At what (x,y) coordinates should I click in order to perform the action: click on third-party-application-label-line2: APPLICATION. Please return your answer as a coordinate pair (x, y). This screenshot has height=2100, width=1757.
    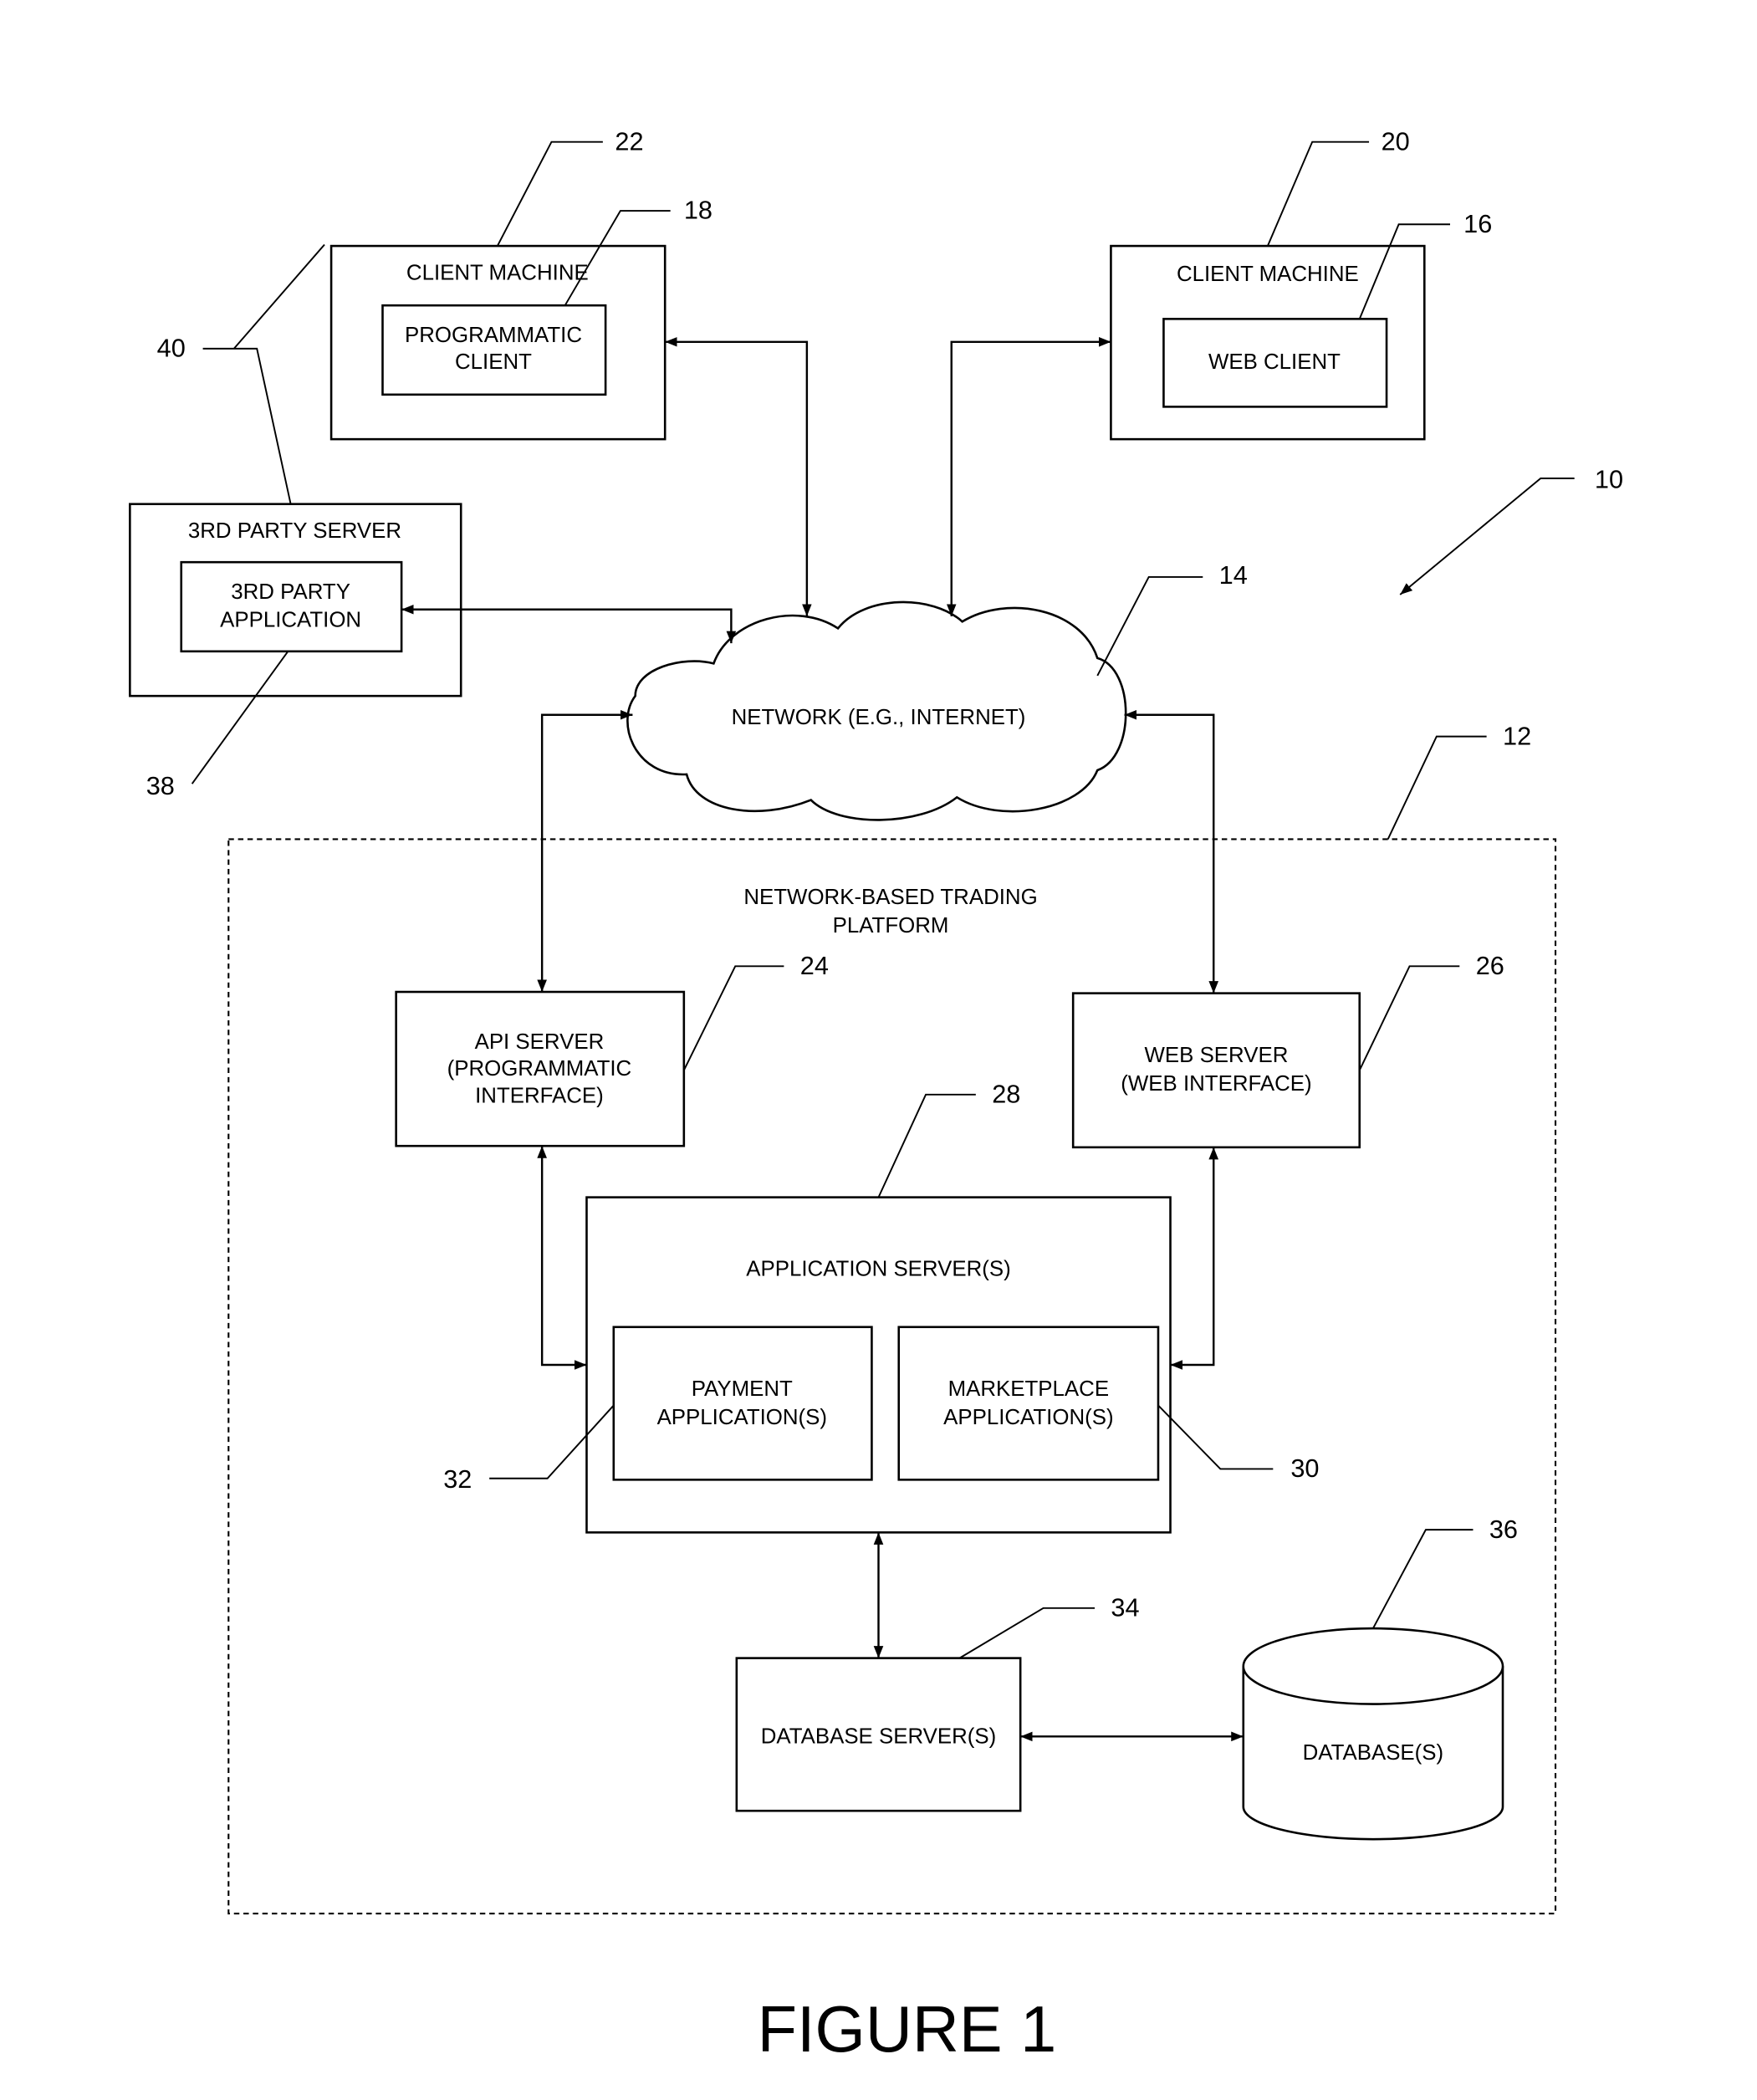
    Looking at the image, I should click on (290, 620).